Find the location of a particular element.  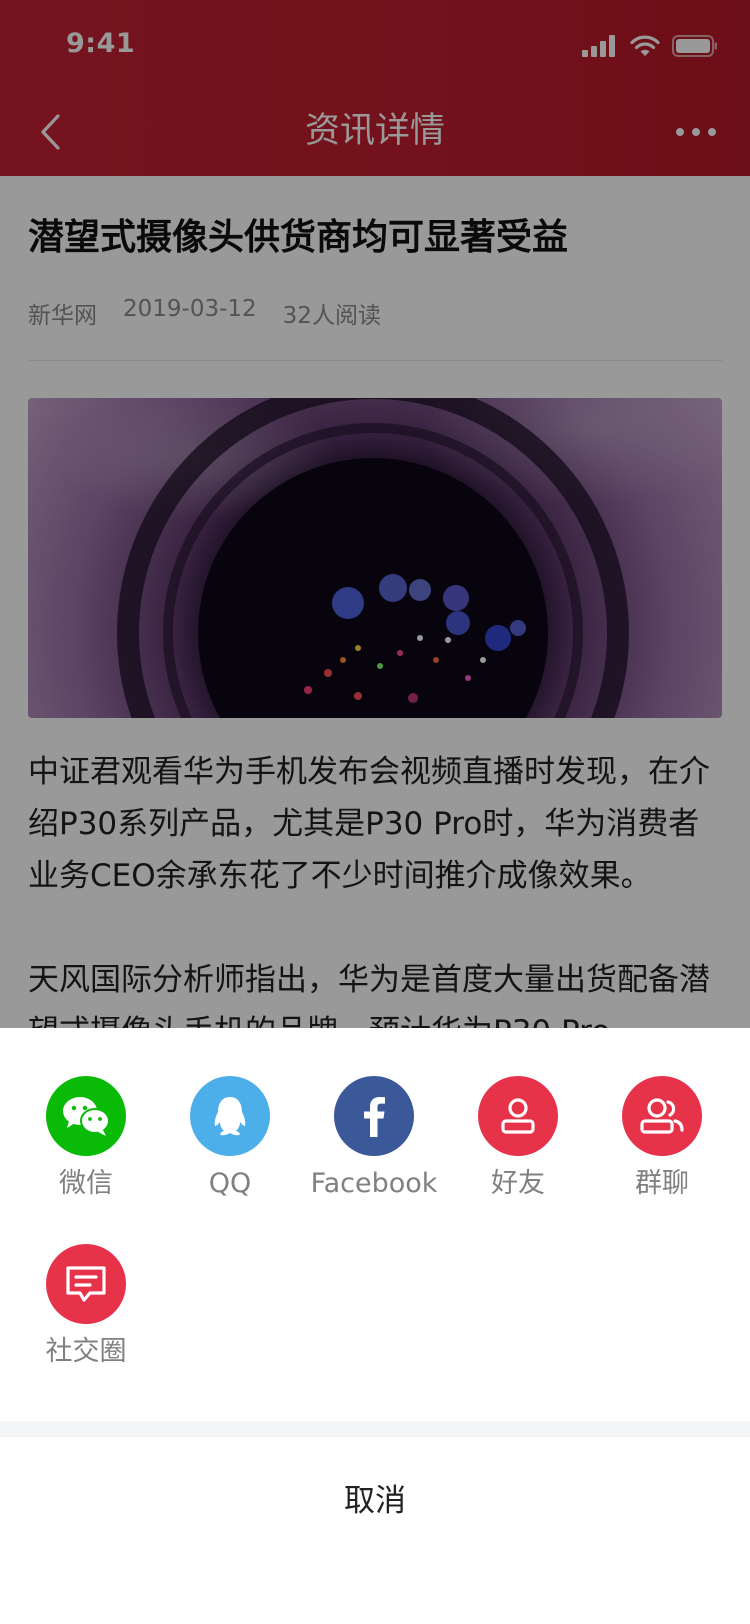

wechat-icon is located at coordinates (86, 1116).